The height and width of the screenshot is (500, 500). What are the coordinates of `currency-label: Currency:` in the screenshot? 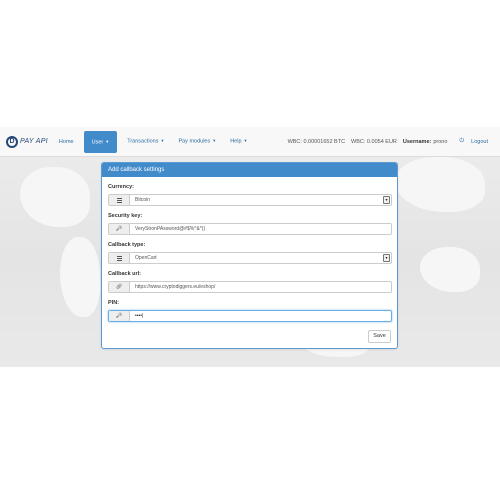 It's located at (121, 187).